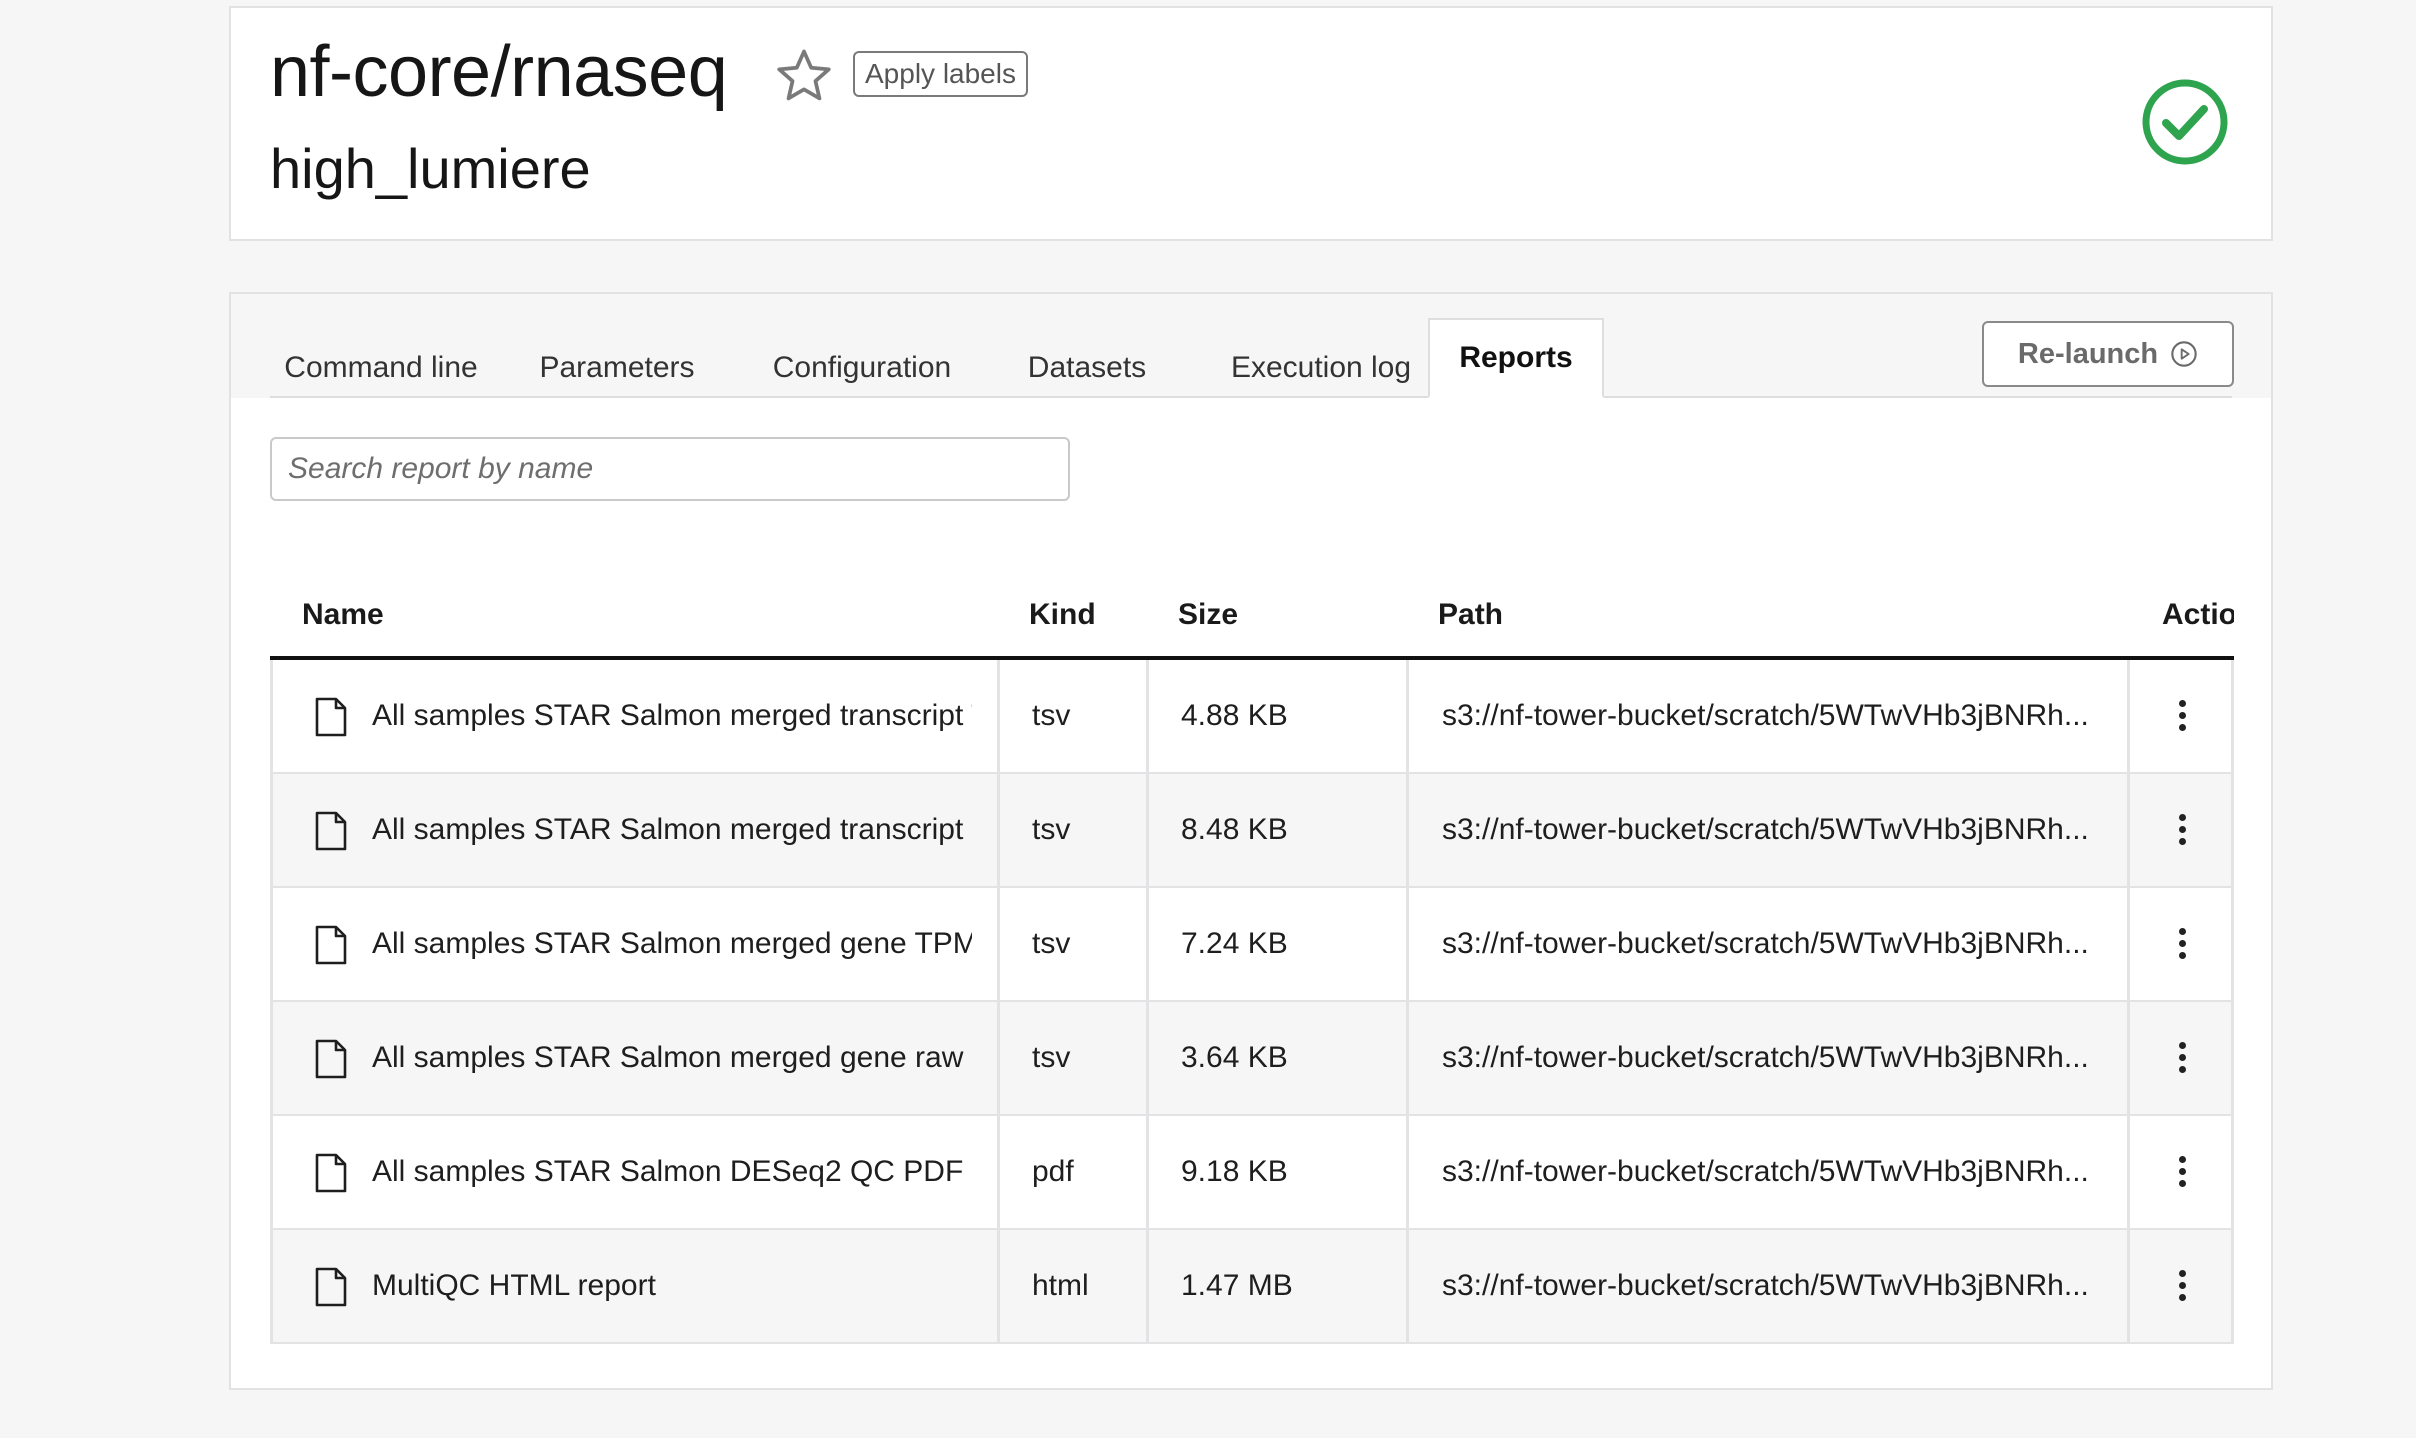  Describe the element at coordinates (862, 368) in the screenshot. I see `tab-configuration: Configuration` at that location.